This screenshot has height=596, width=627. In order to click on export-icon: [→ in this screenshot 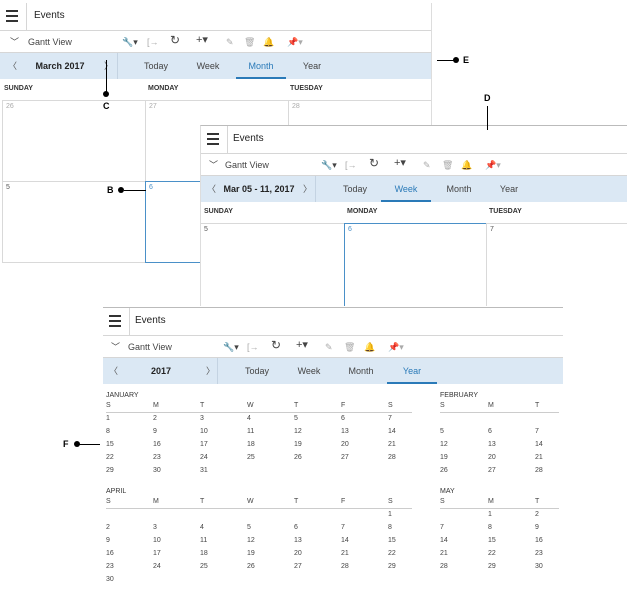, I will do `click(253, 347)`.